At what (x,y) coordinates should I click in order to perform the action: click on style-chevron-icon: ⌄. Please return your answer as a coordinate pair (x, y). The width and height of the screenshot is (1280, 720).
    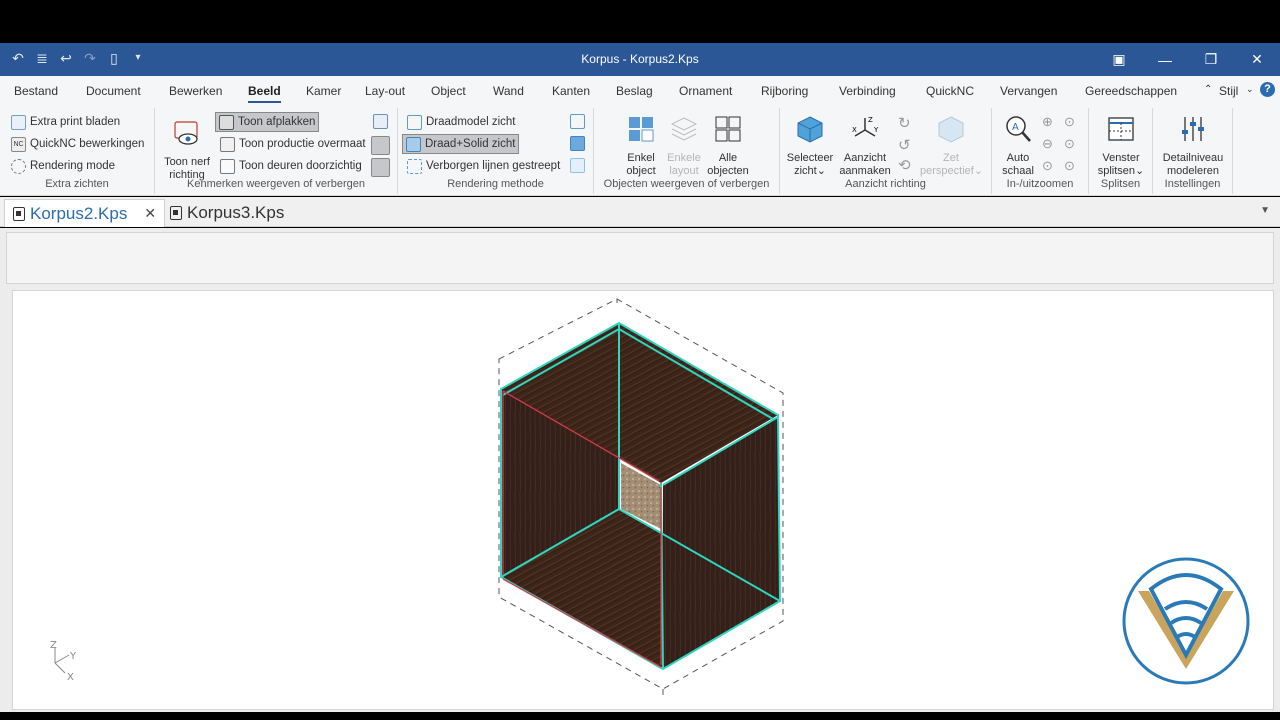
    Looking at the image, I should click on (1250, 89).